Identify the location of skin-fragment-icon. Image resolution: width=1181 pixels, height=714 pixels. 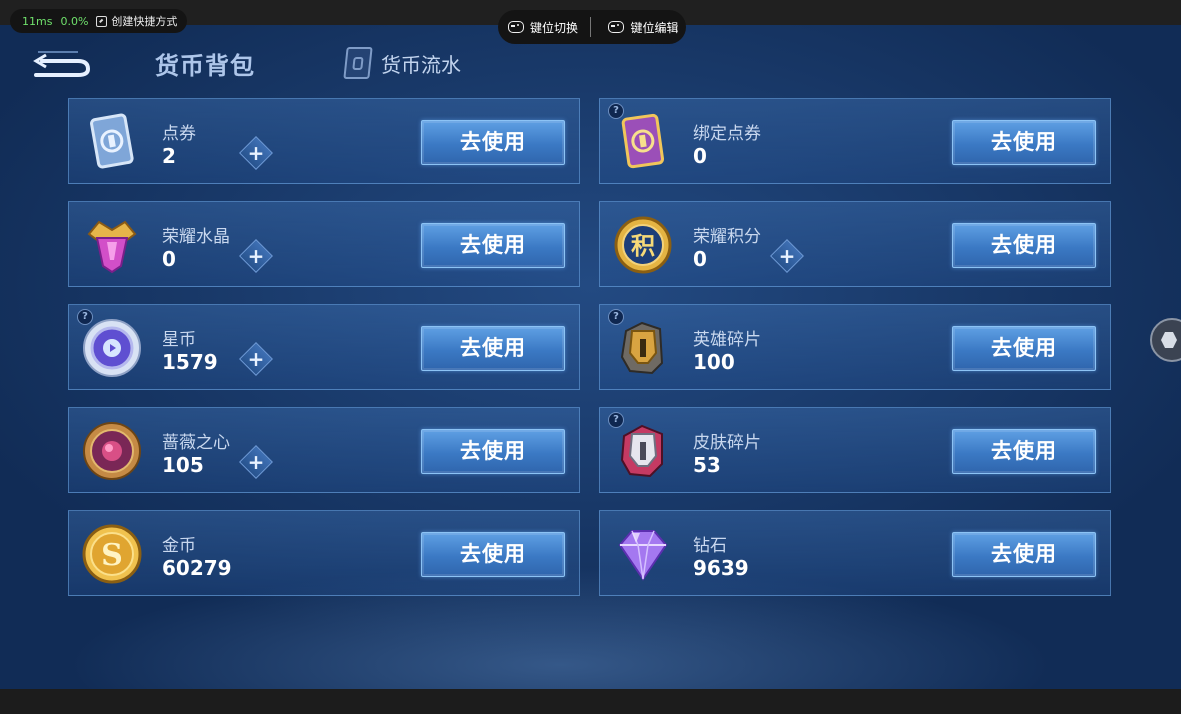
(643, 451).